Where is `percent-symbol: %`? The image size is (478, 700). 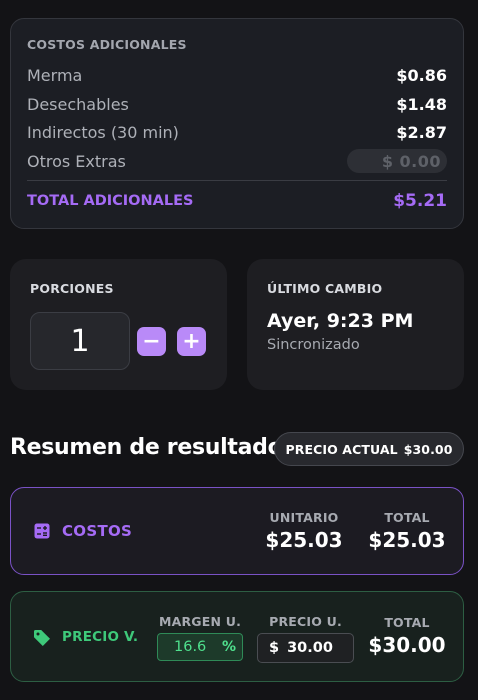 percent-symbol: % is located at coordinates (228, 647).